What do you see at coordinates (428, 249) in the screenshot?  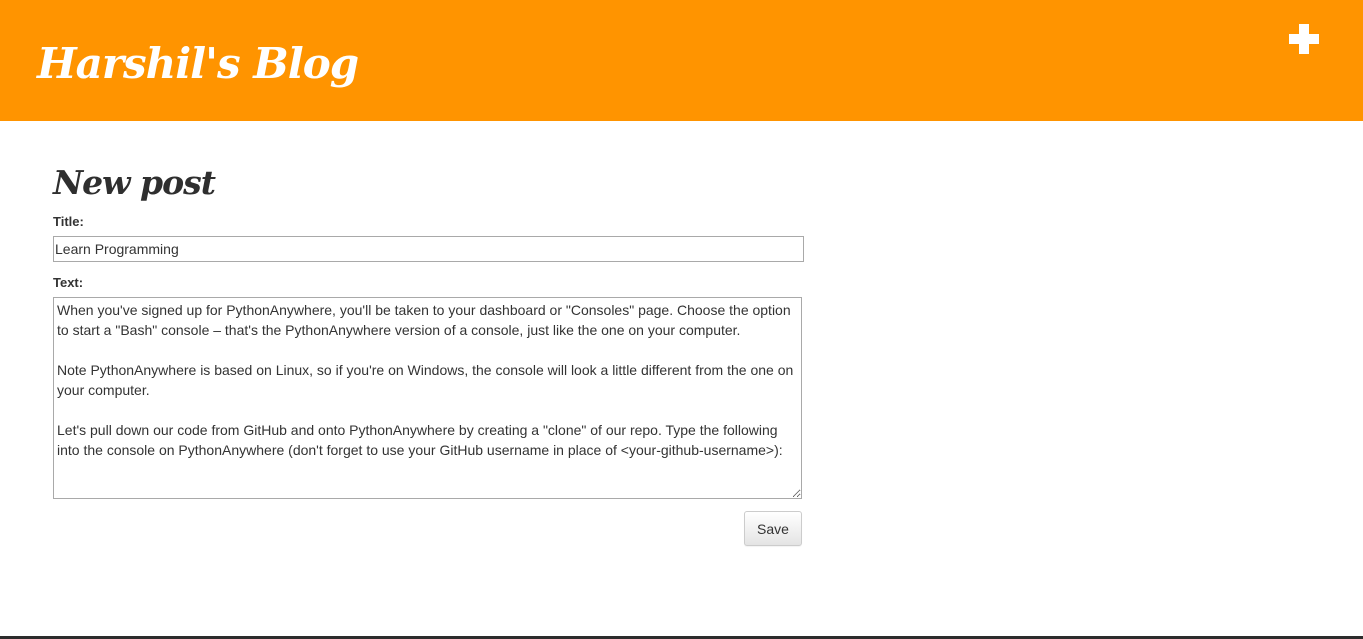 I see `title-input` at bounding box center [428, 249].